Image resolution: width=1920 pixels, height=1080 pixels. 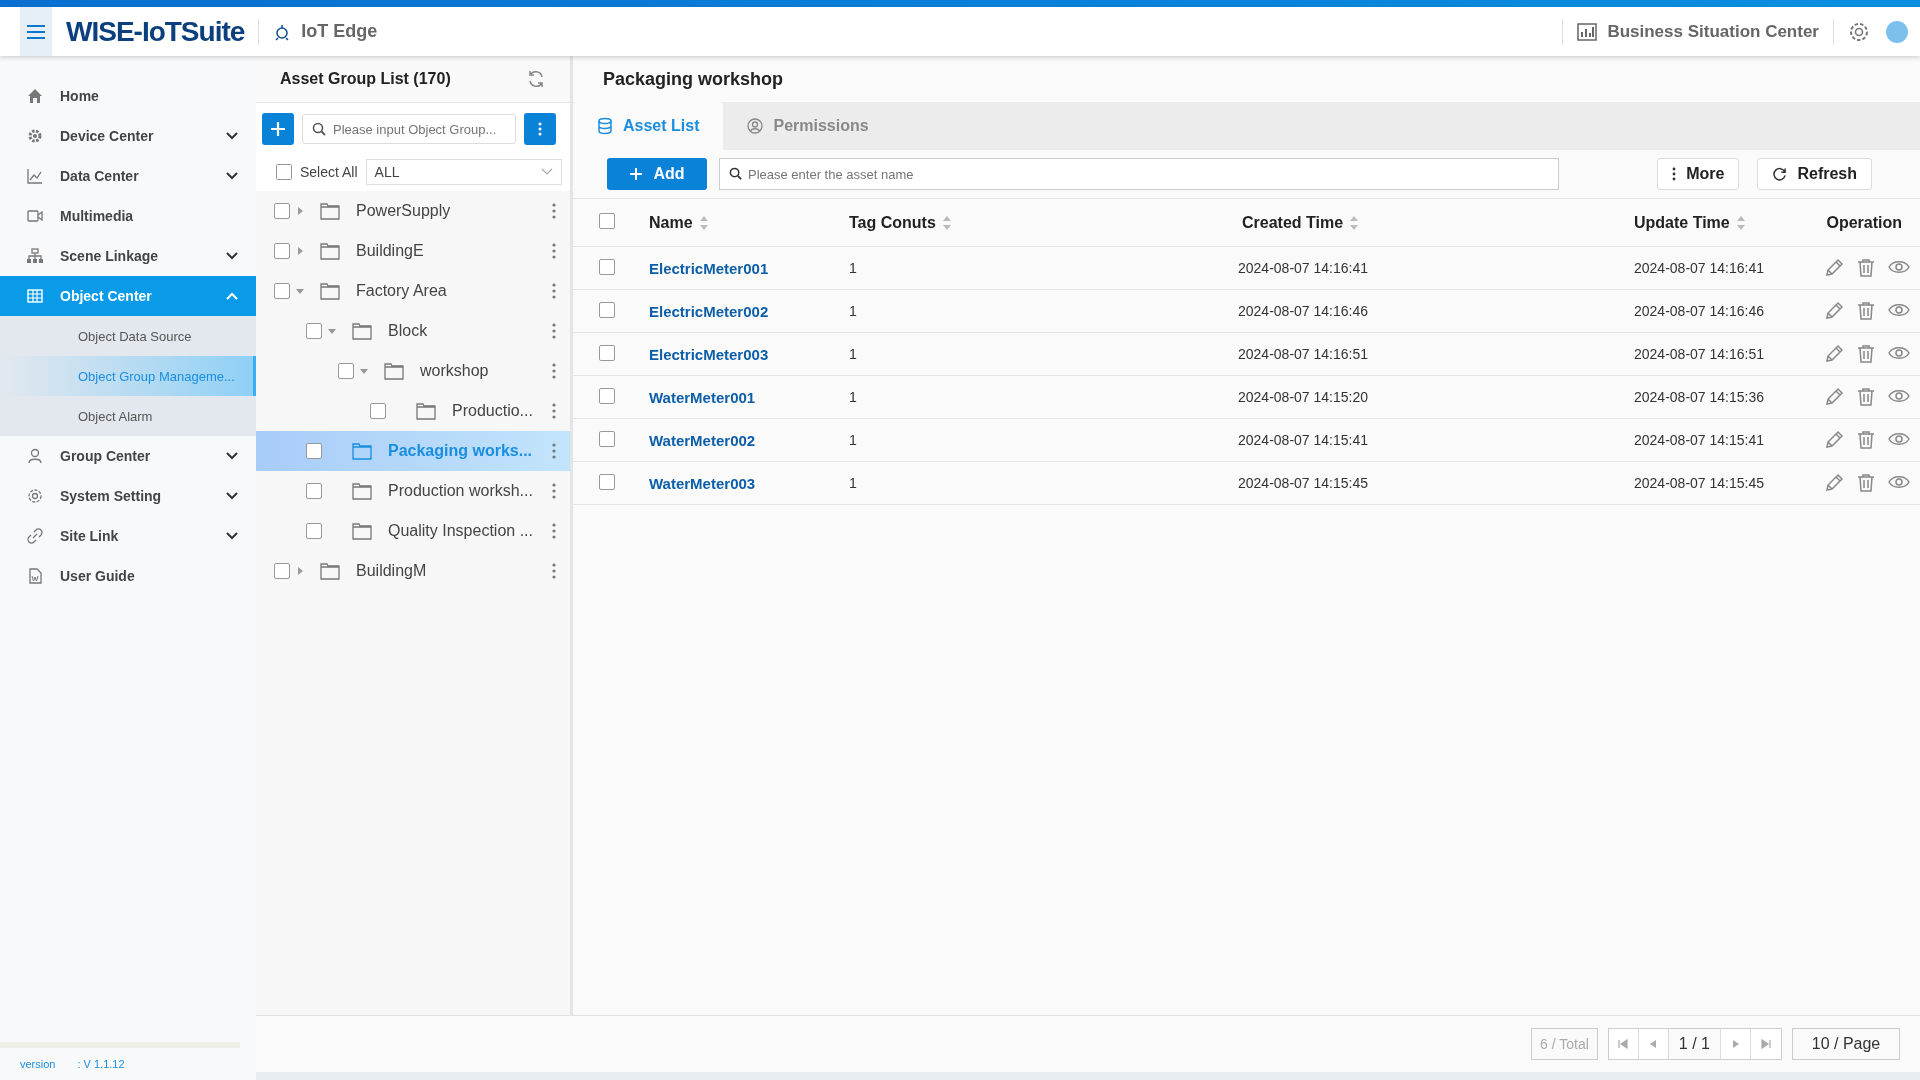 What do you see at coordinates (128, 336) in the screenshot?
I see `nav-subitem: Object Data Source` at bounding box center [128, 336].